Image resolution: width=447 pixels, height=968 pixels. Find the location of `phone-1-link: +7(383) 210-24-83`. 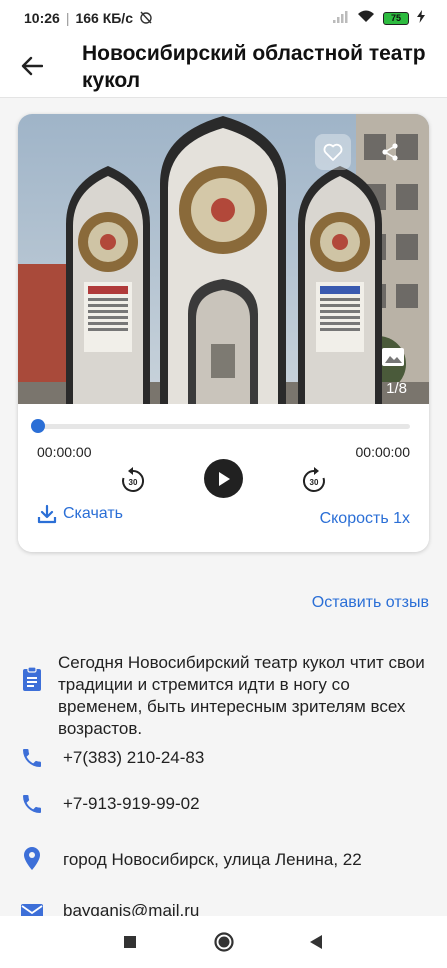

phone-1-link: +7(383) 210-24-83 is located at coordinates (133, 758).